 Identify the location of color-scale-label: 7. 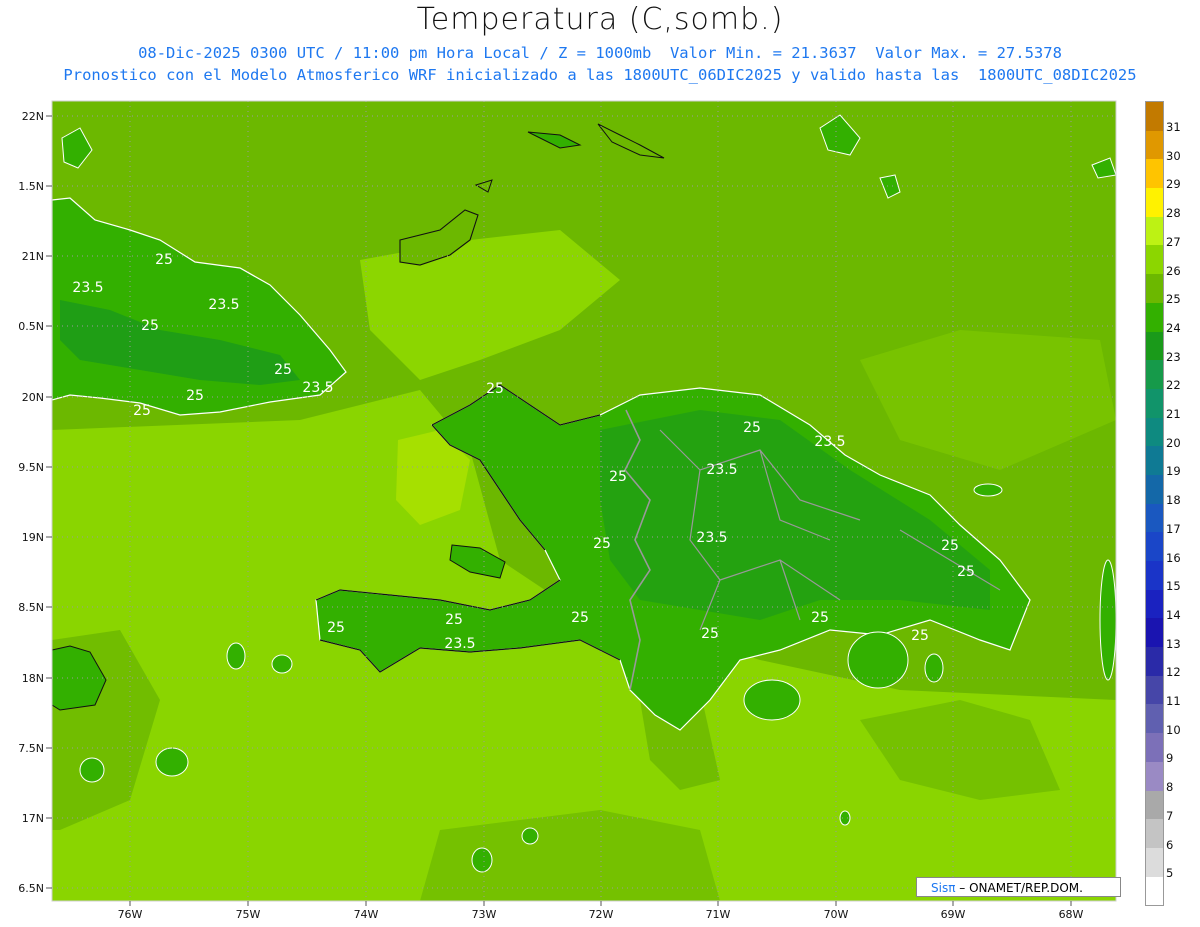
(1170, 815).